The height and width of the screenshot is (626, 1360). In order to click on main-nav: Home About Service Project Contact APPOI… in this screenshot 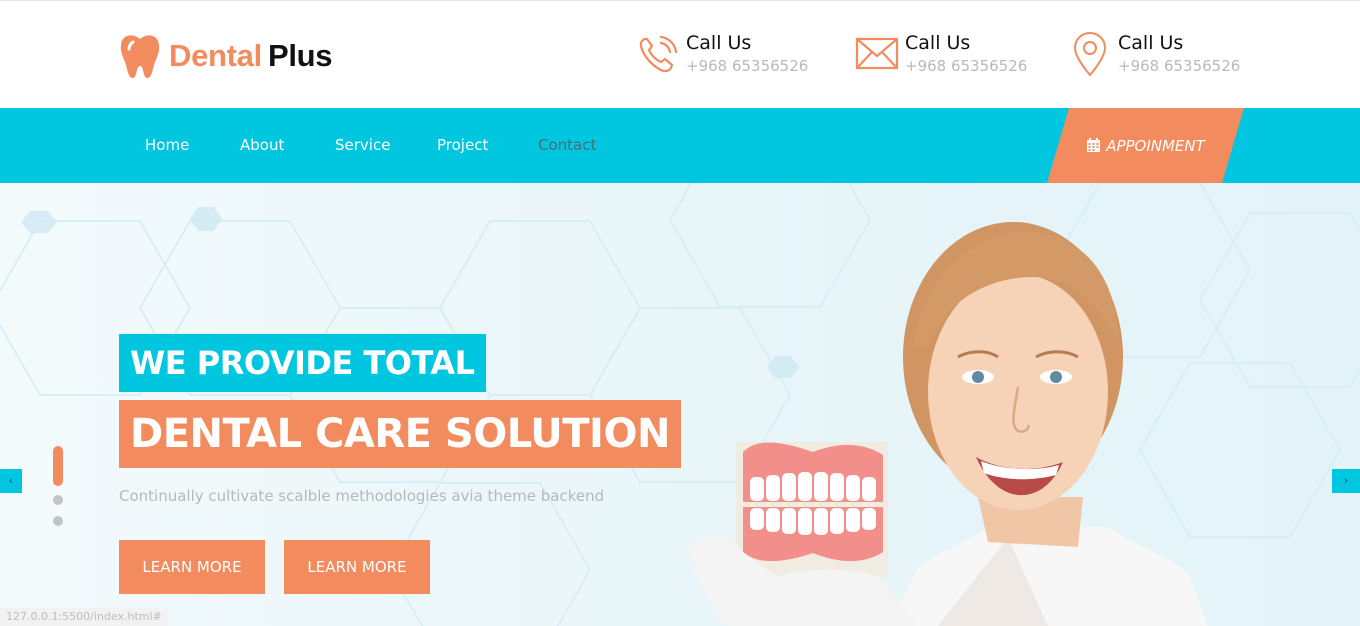, I will do `click(680, 145)`.